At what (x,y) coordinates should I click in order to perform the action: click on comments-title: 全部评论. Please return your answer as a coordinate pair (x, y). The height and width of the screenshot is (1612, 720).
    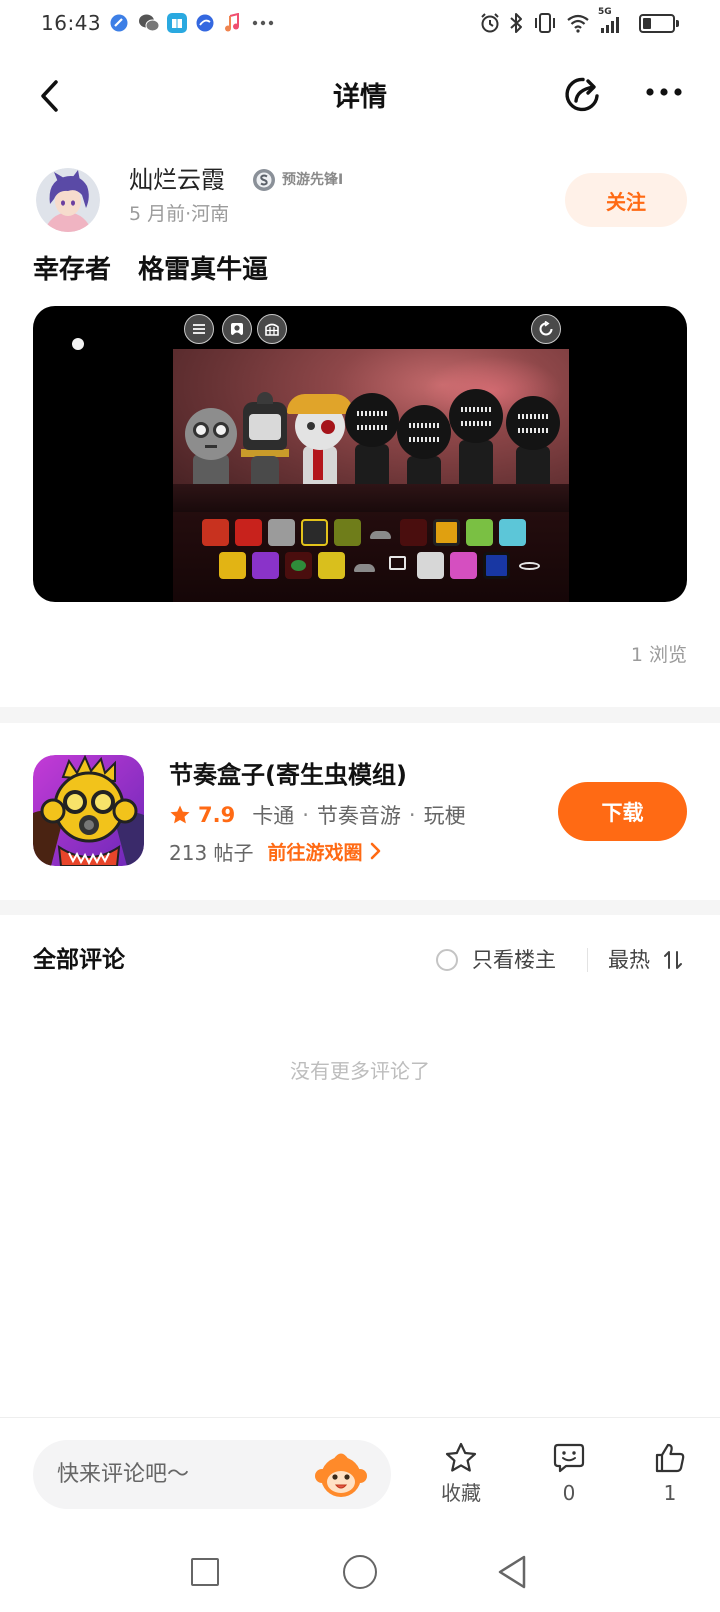
    Looking at the image, I should click on (79, 960).